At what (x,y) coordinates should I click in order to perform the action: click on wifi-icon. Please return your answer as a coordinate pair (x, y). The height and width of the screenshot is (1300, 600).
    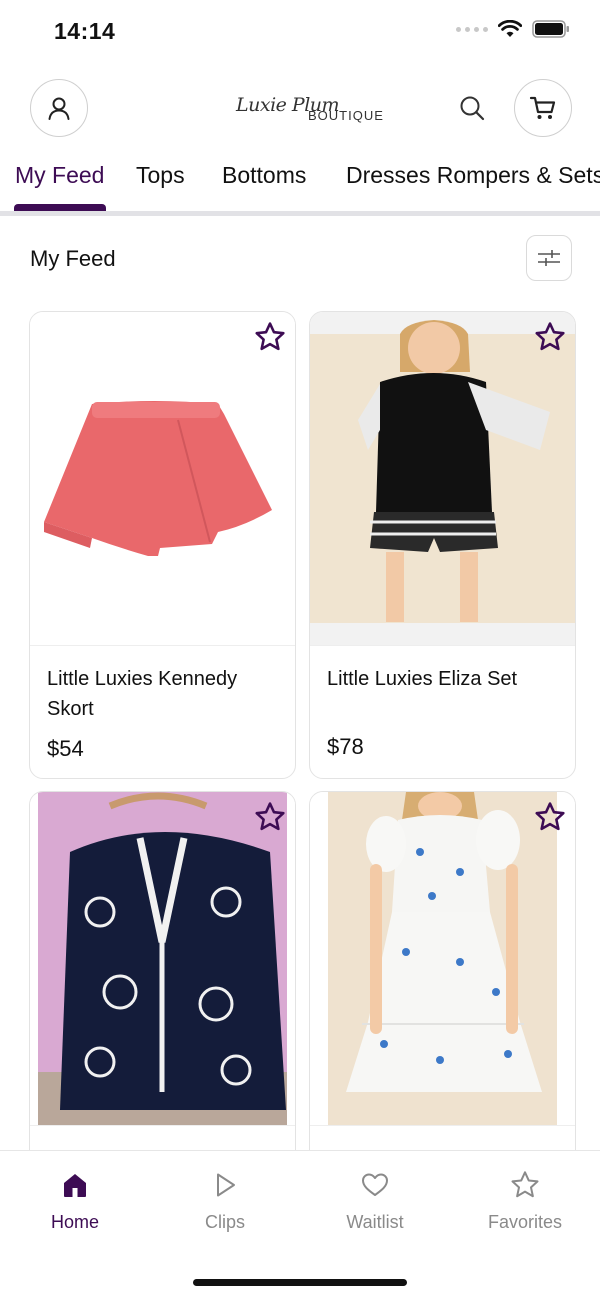
    Looking at the image, I should click on (510, 28).